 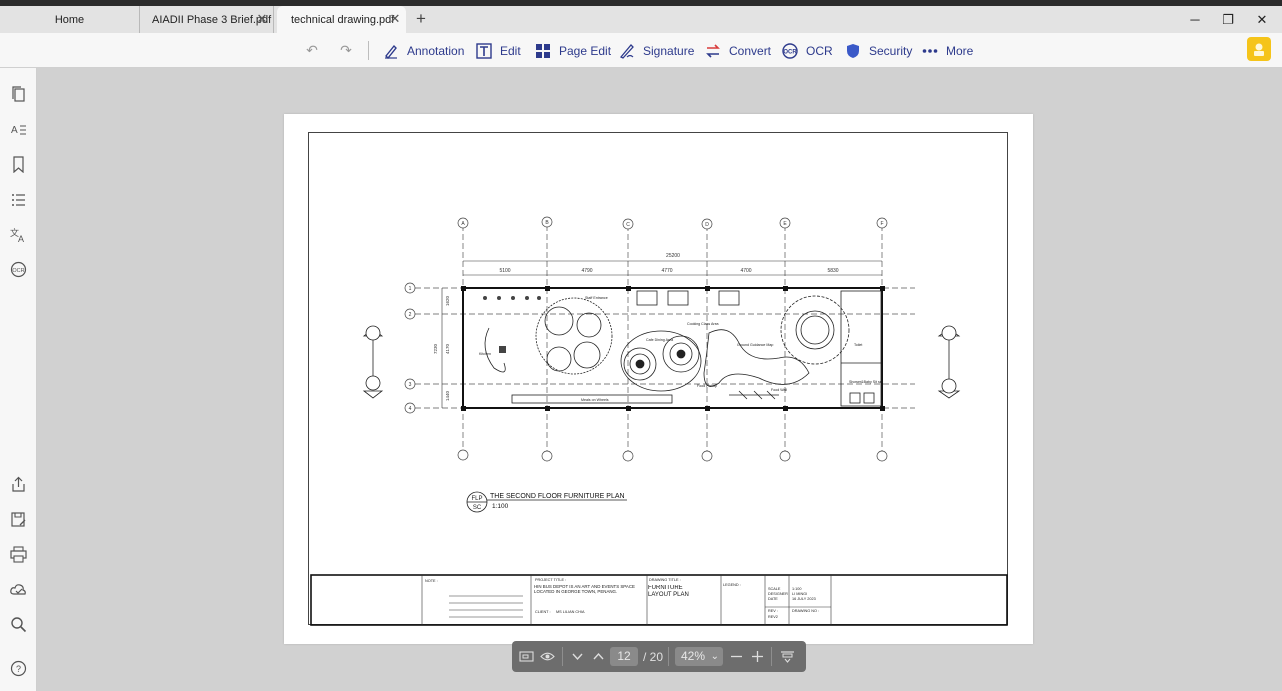 I want to click on left-sidebar: A 文A OCR ?, so click(x=18, y=379).